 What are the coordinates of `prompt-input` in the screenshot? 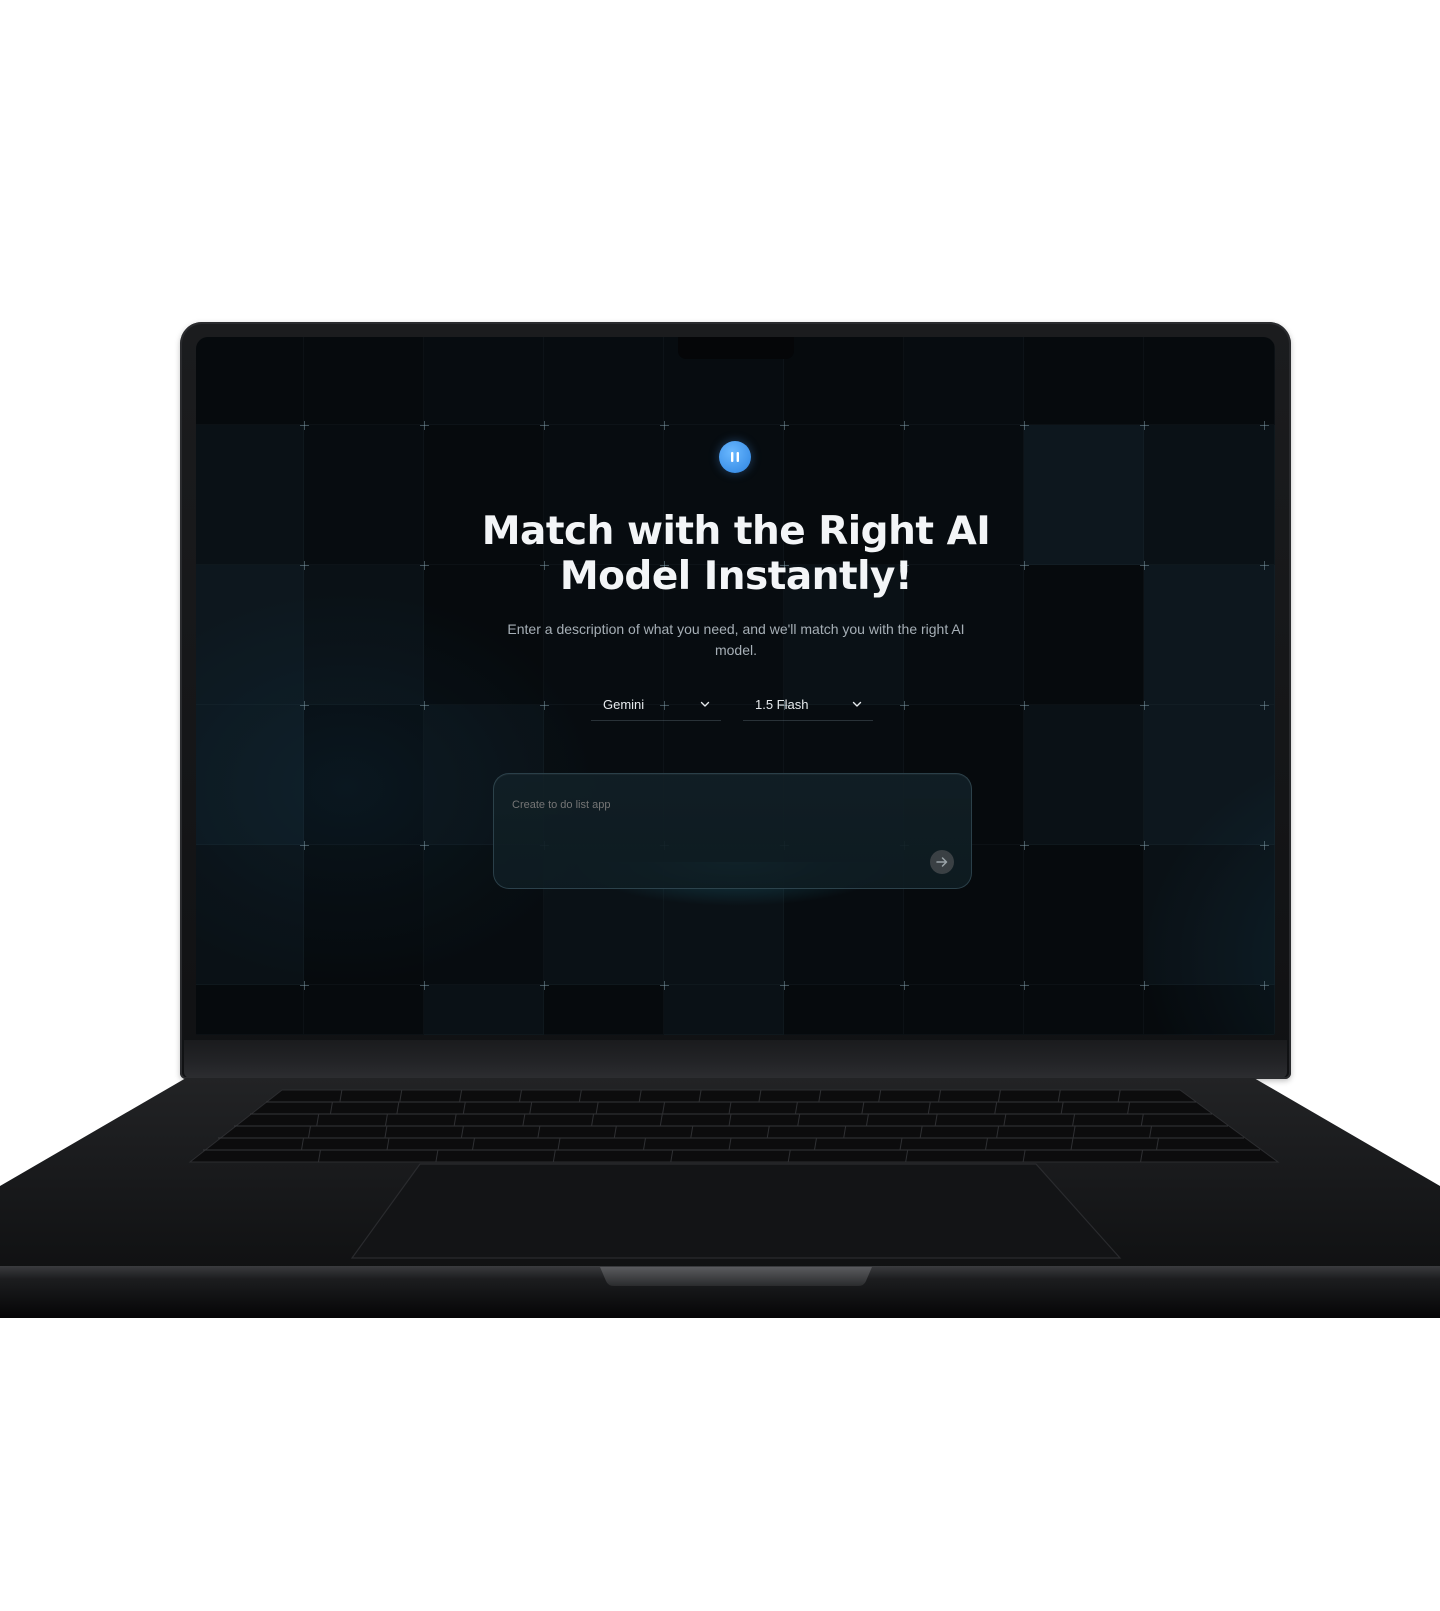 It's located at (712, 805).